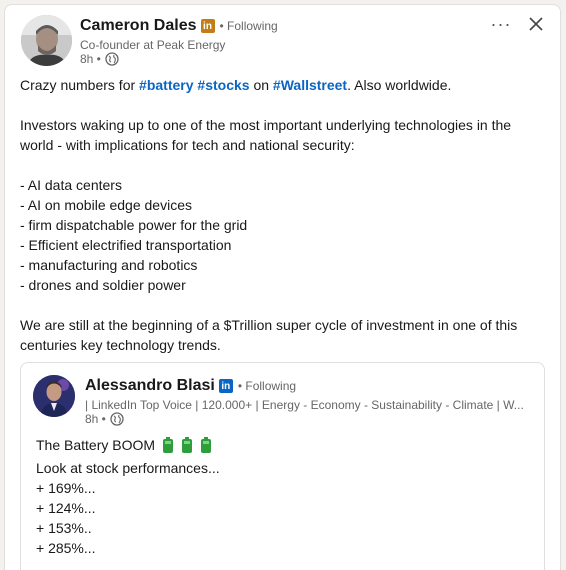 This screenshot has width=566, height=570. I want to click on bullet-item: - AI data centers, so click(71, 185).